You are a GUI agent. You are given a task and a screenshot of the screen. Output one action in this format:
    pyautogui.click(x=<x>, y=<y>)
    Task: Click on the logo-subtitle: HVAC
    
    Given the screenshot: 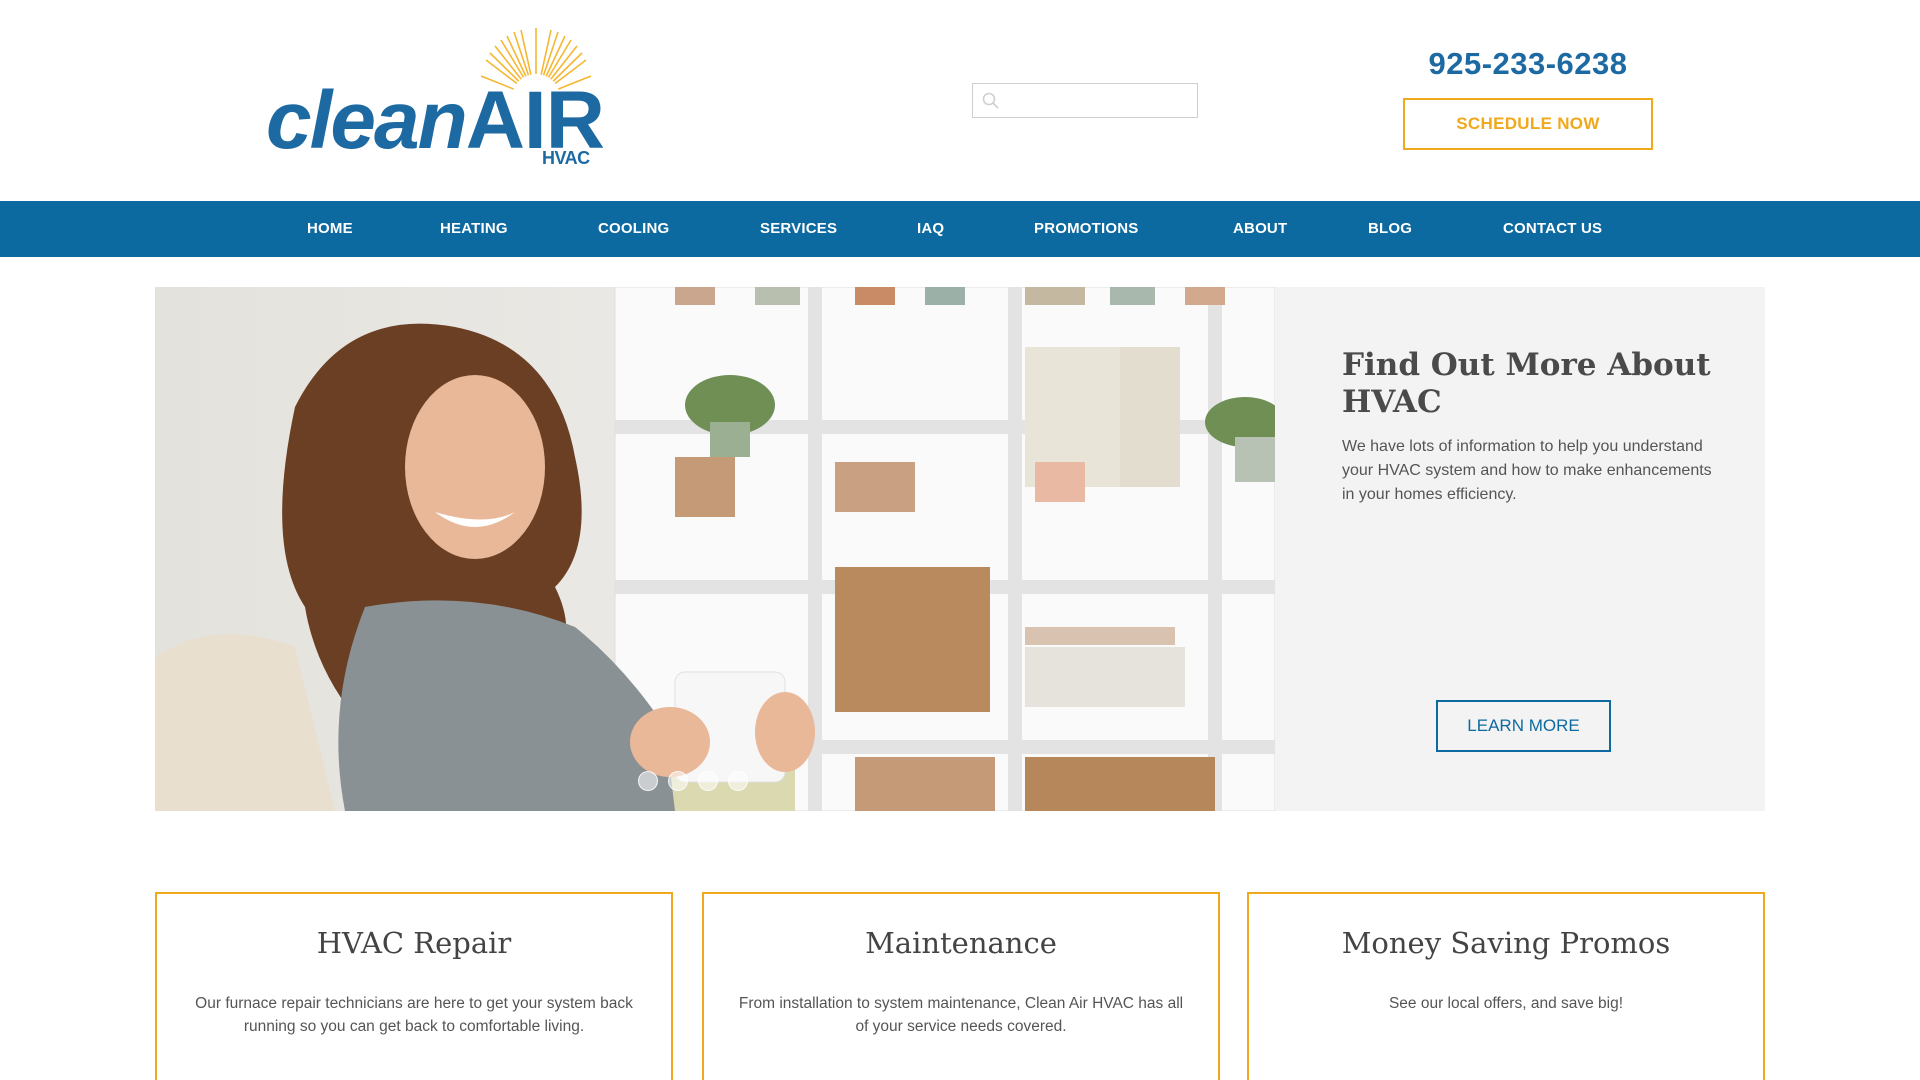 What is the action you would take?
    pyautogui.click(x=566, y=158)
    